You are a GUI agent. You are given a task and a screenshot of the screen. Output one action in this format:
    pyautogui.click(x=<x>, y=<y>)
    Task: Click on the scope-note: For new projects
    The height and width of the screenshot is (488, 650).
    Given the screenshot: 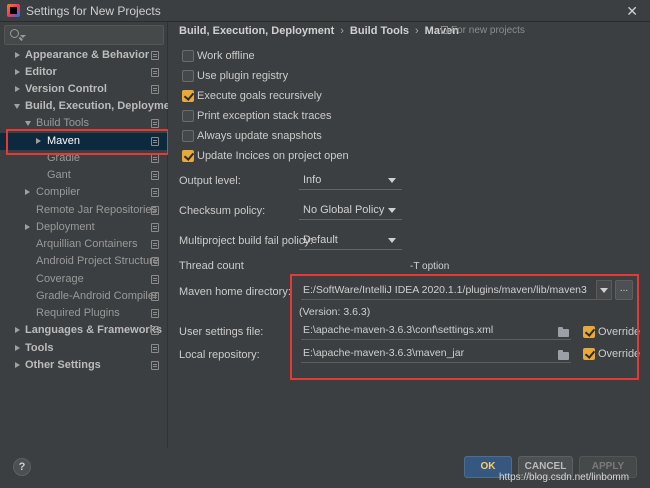 What is the action you would take?
    pyautogui.click(x=483, y=30)
    